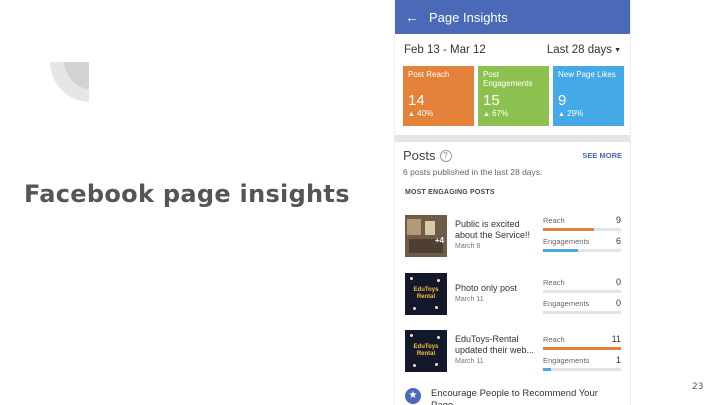 The width and height of the screenshot is (720, 405). What do you see at coordinates (416, 100) in the screenshot?
I see `stat-card-value: 14` at bounding box center [416, 100].